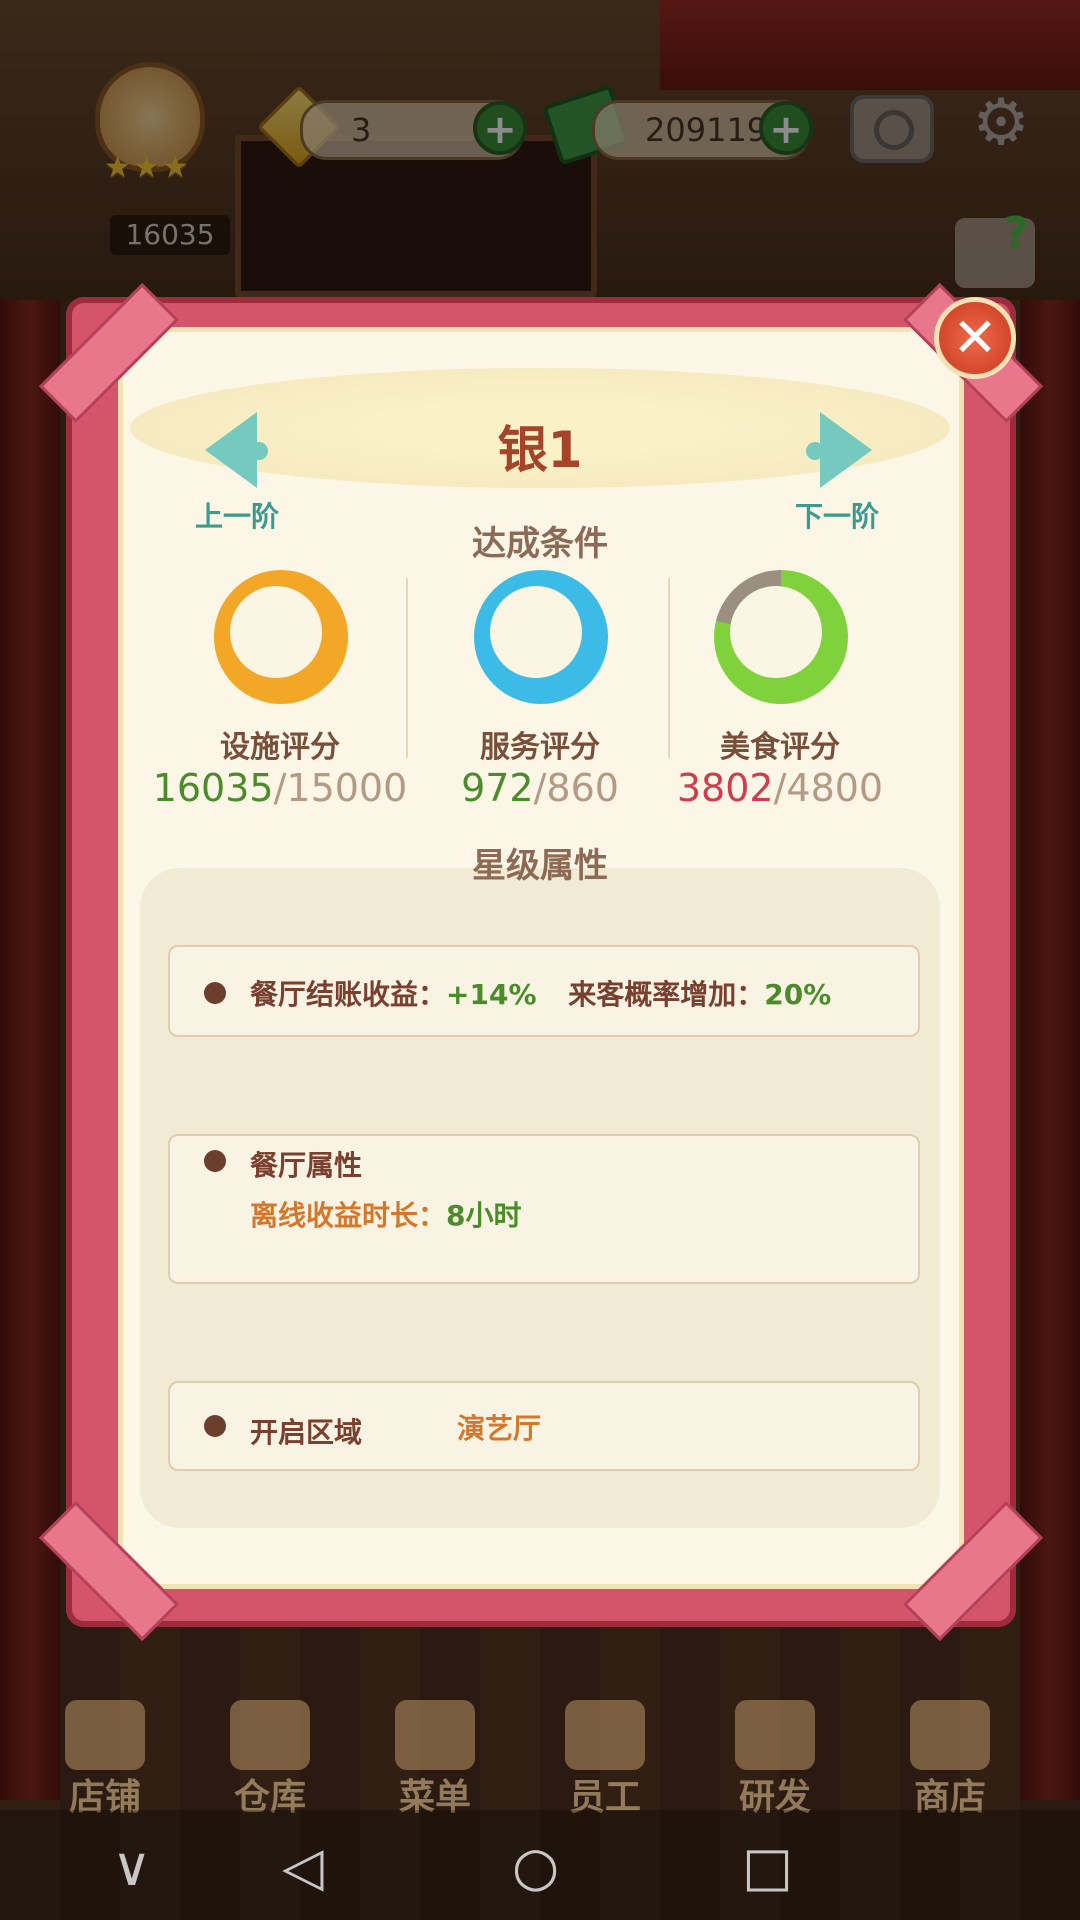 Image resolution: width=1080 pixels, height=1920 pixels. I want to click on tab-research: 研发, so click(775, 1759).